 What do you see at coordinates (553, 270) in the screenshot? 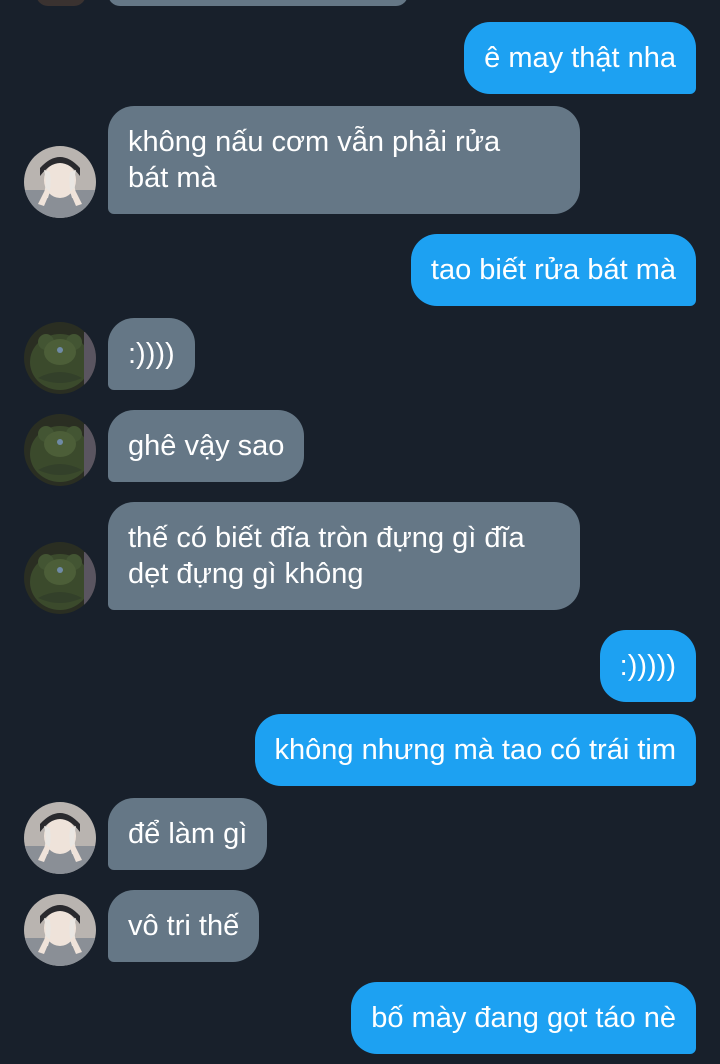
I see `message-bubble-outgoing: tao biết rửa bát mà` at bounding box center [553, 270].